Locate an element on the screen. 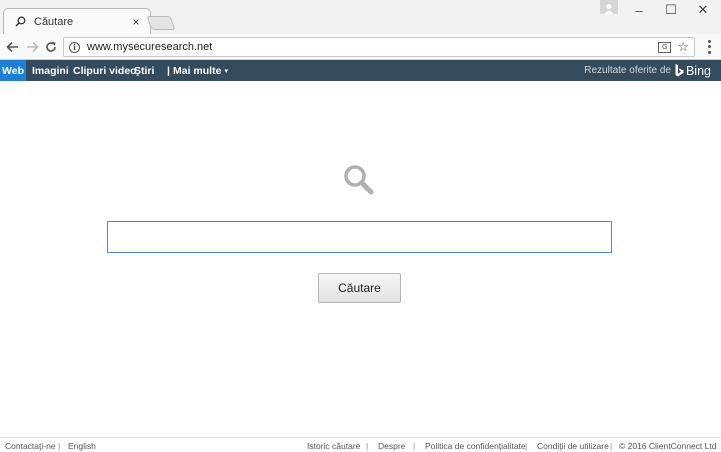  powered-by: Rezultate oferite de Bing is located at coordinates (647, 70).